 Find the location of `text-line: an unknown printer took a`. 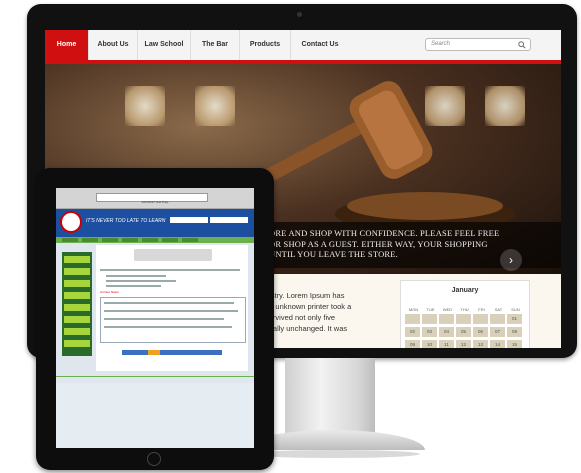

text-line: an unknown printer took a is located at coordinates (308, 306).